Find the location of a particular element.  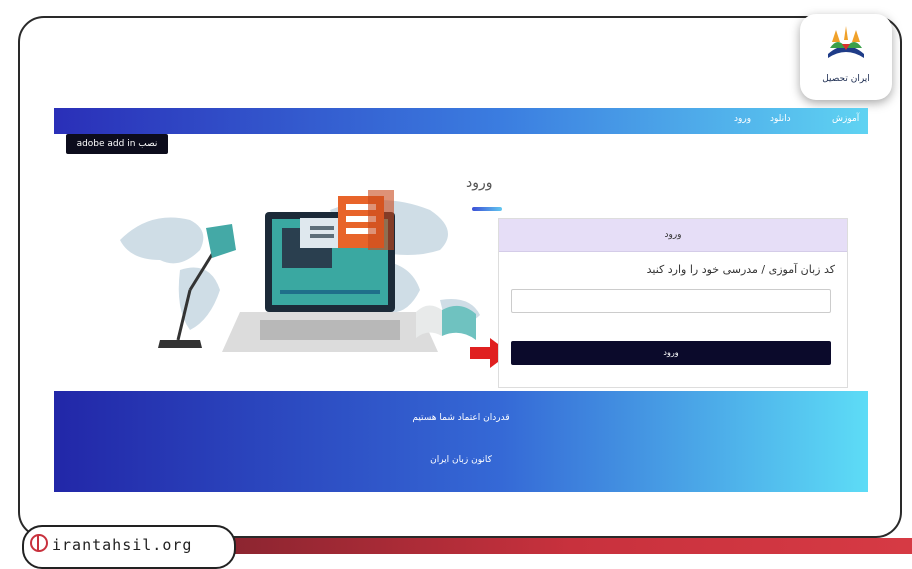

login-card-header: ورود is located at coordinates (673, 235).